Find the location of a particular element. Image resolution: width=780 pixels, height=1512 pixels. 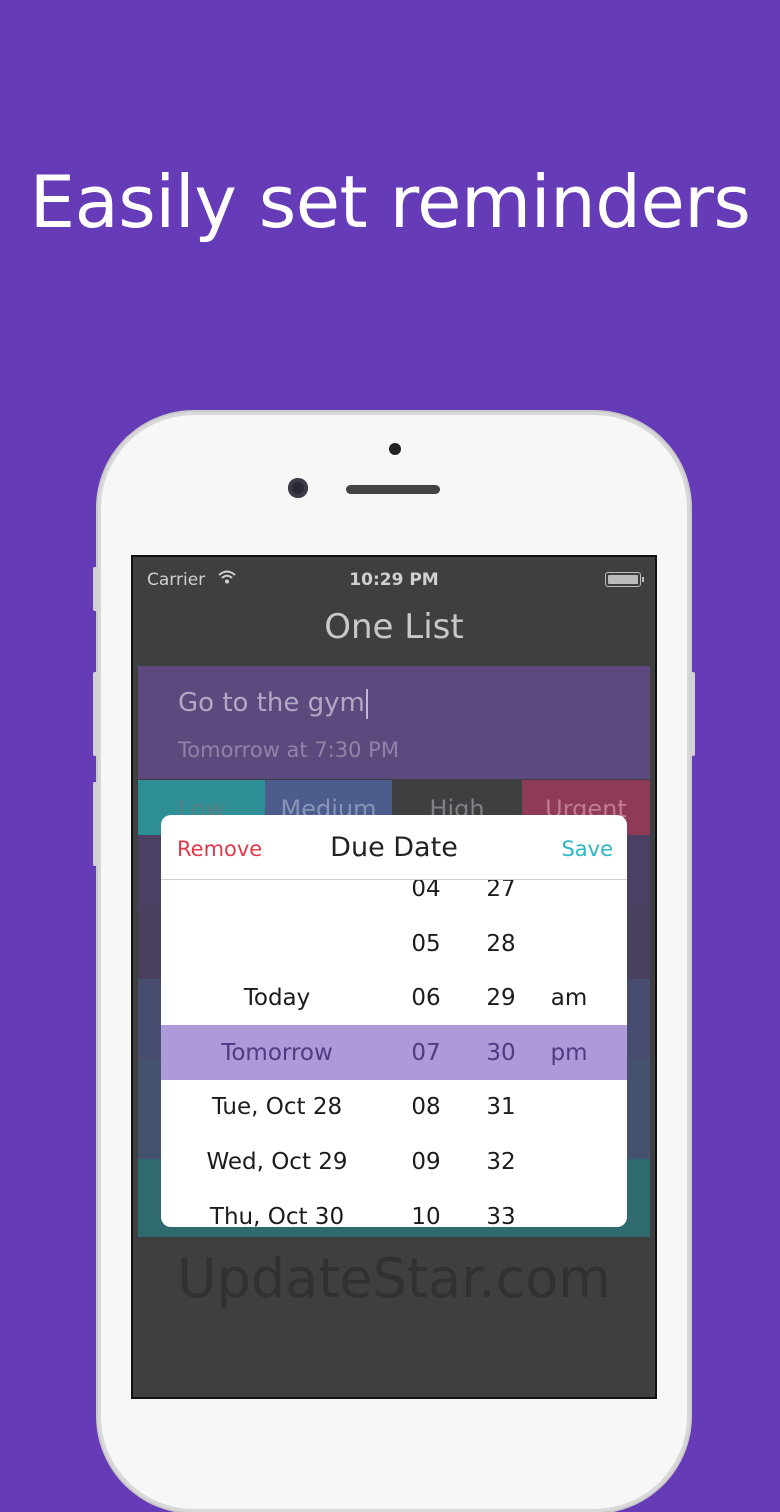

picker-day-cell: Wed, Oct 29 is located at coordinates (277, 1162).